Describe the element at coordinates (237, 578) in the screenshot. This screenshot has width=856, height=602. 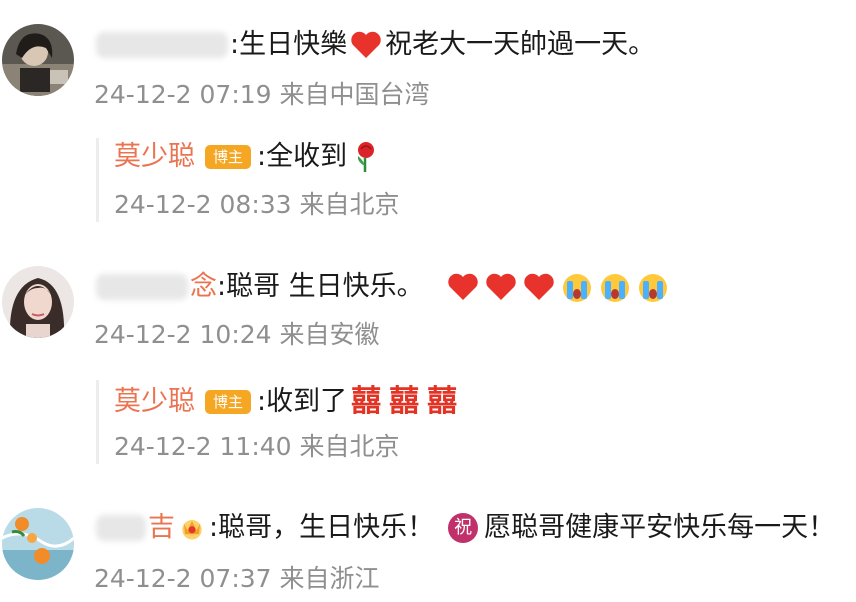
I see `comment-meta: 24-12-2 07:37 来自浙江` at that location.